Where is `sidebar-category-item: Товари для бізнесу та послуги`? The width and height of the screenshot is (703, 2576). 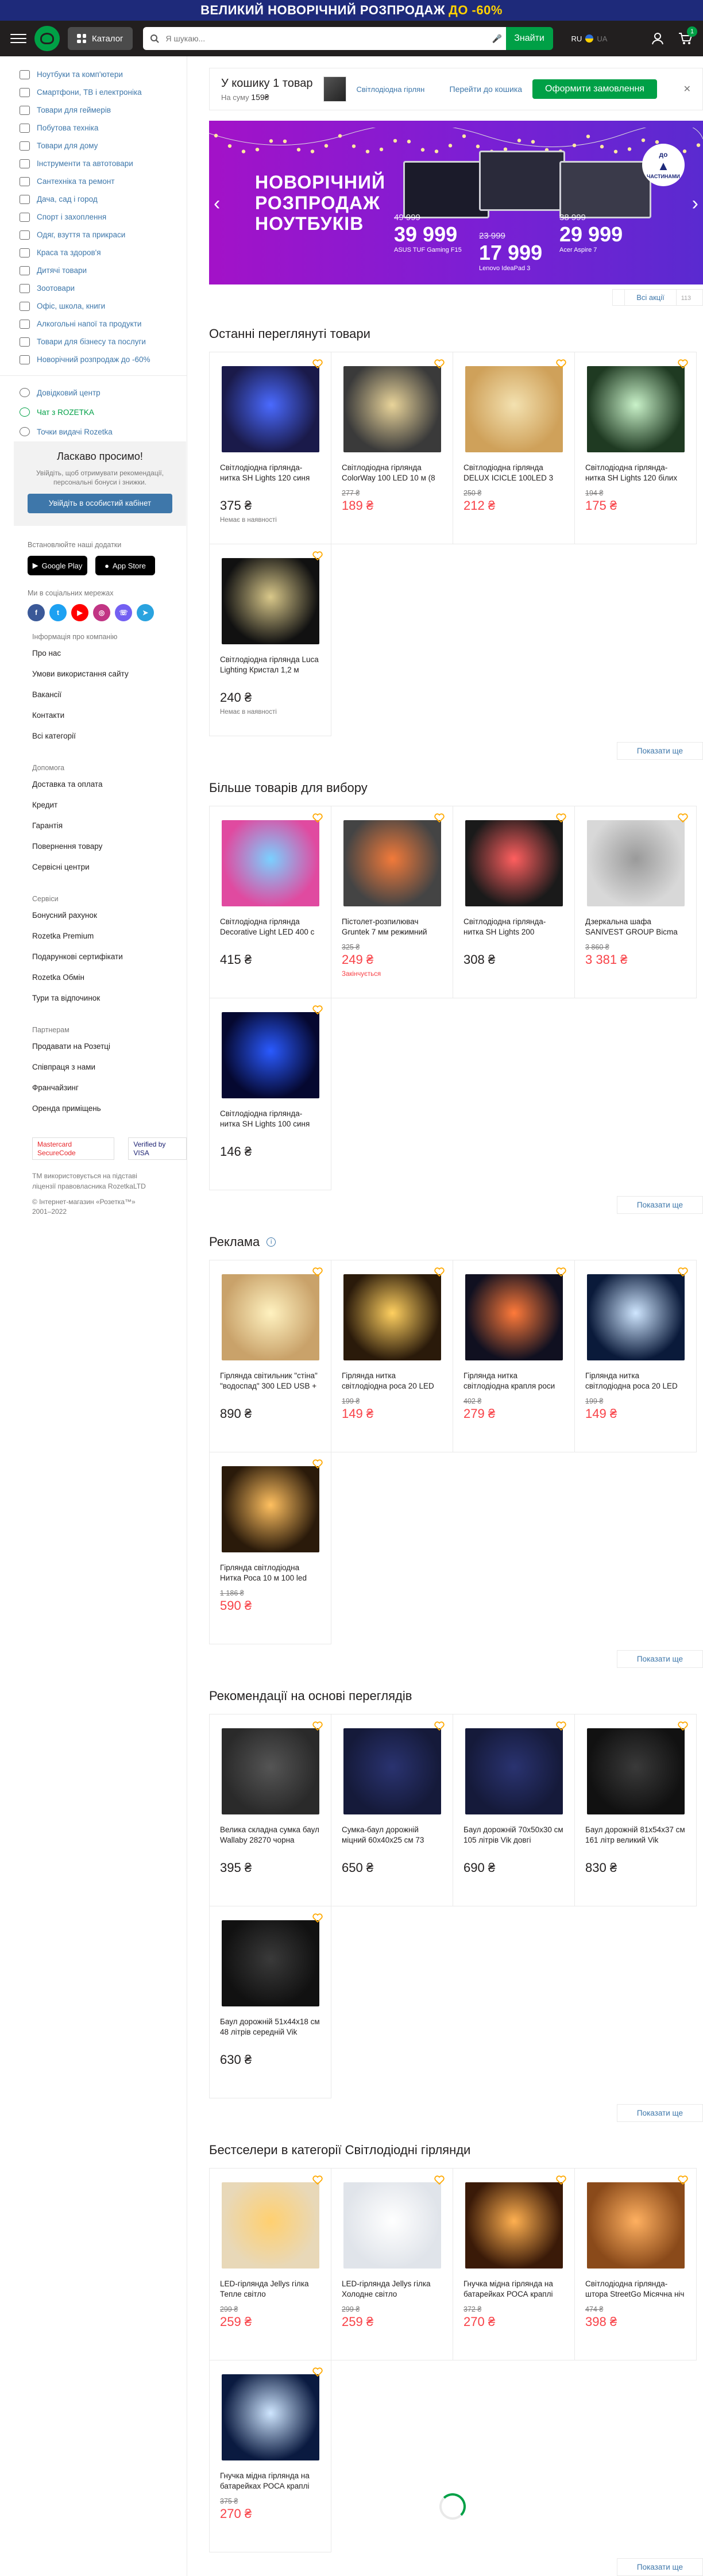
sidebar-category-item: Товари для бізнесу та послуги is located at coordinates (96, 342).